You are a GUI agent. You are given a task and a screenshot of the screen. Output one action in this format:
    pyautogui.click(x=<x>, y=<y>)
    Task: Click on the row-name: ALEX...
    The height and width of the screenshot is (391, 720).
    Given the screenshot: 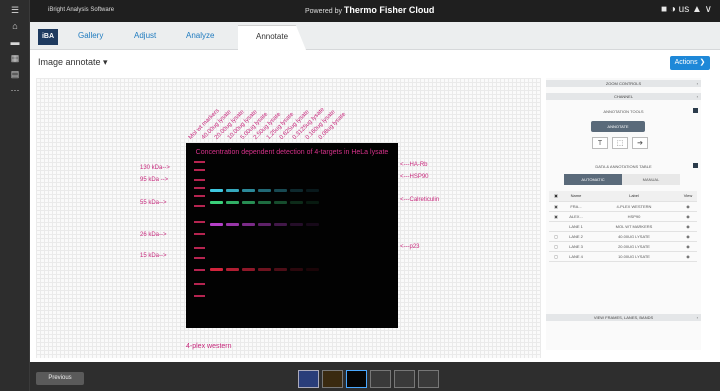 What is the action you would take?
    pyautogui.click(x=576, y=216)
    